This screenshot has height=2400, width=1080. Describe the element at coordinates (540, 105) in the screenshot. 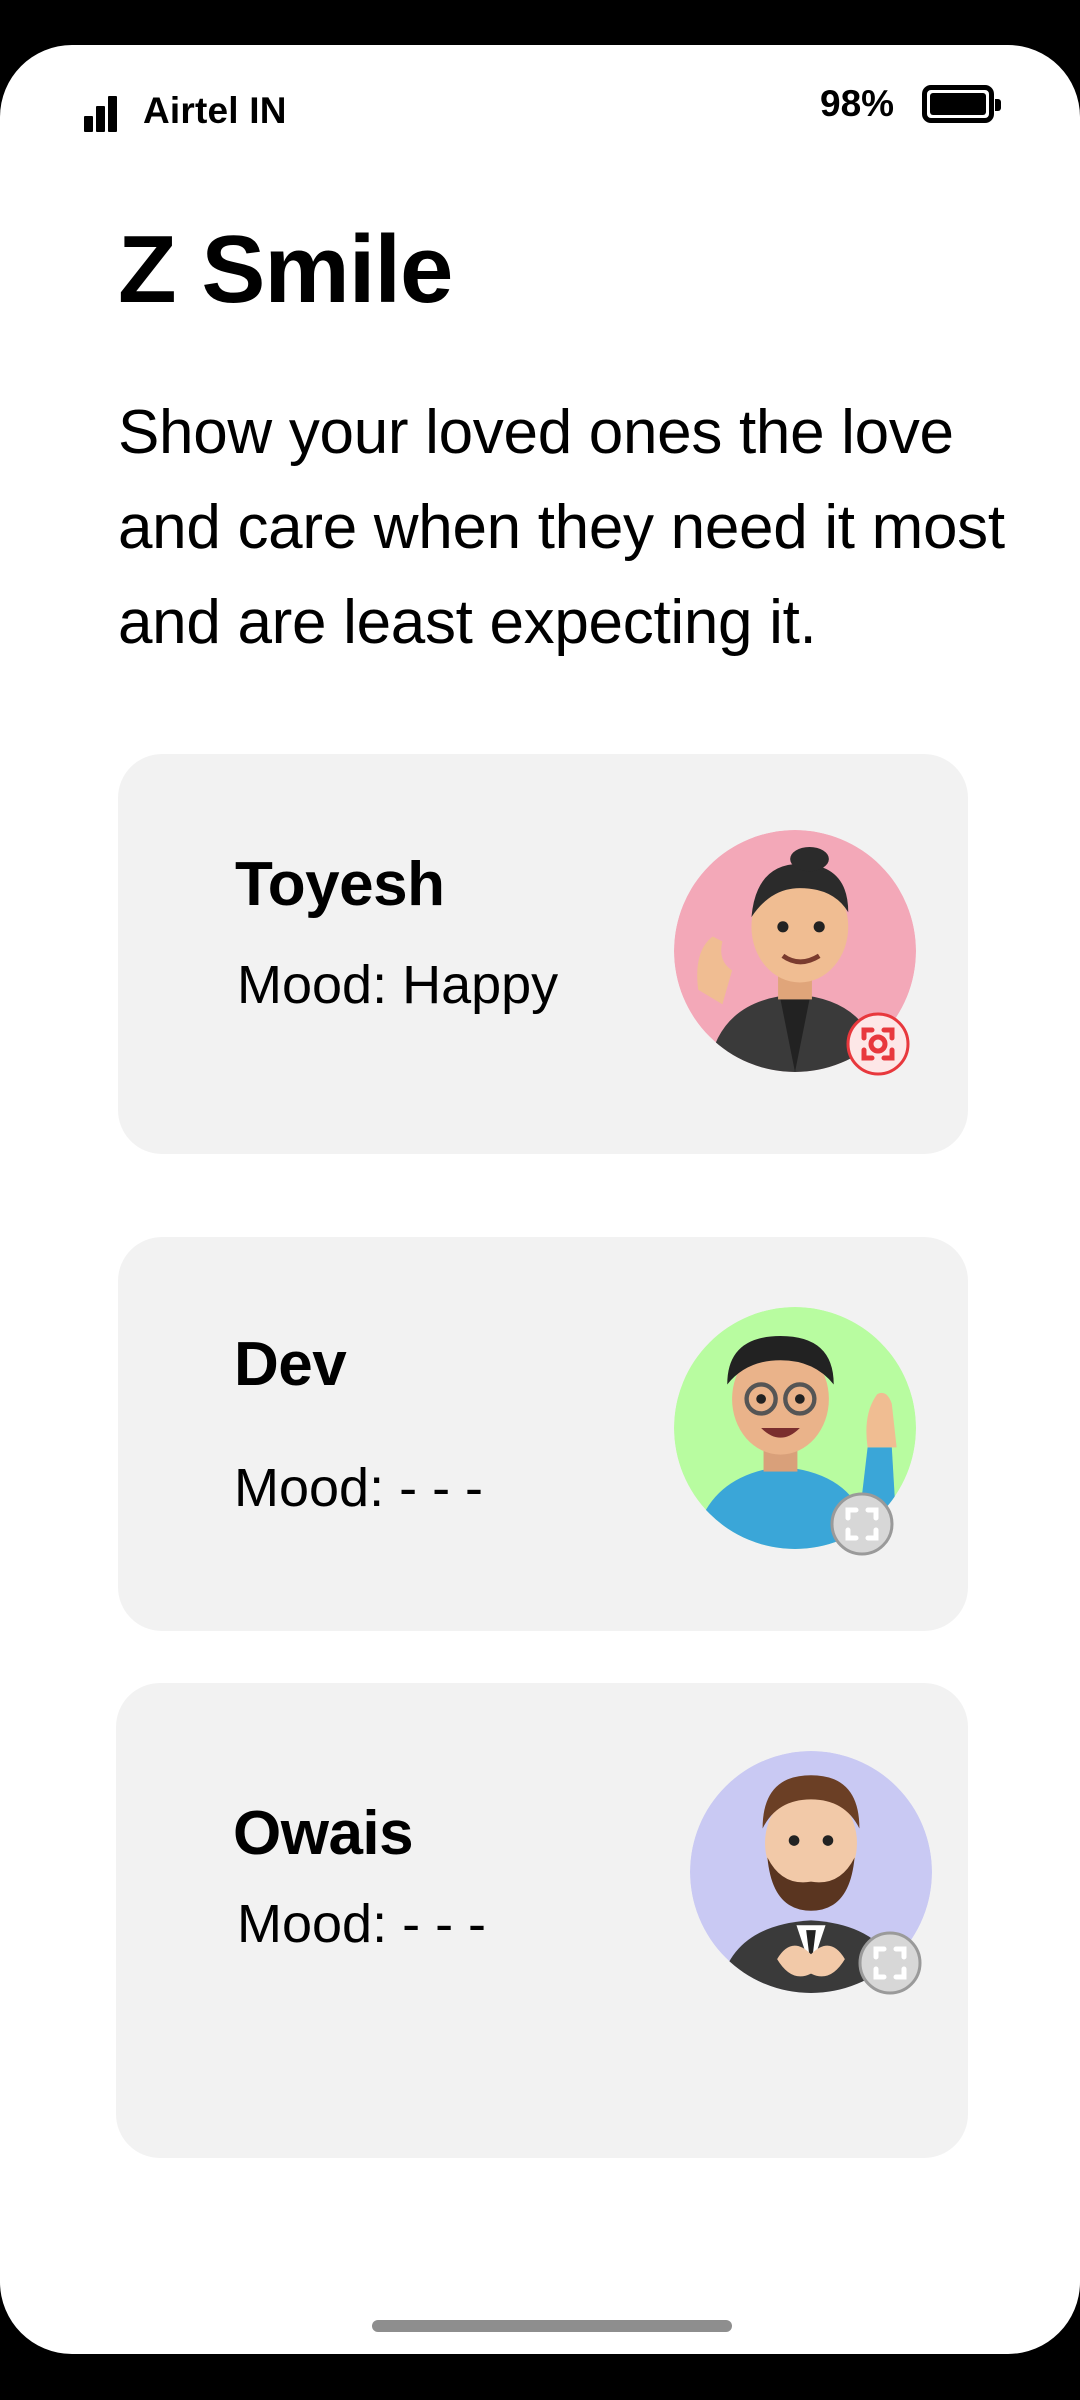

I see `status-bar: Airtel IN 98%` at that location.